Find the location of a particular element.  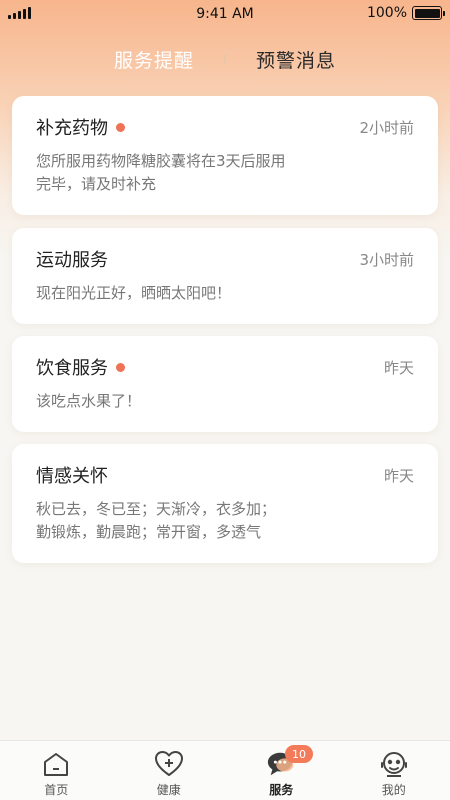

tab-service: 10 服务 is located at coordinates (281, 770).